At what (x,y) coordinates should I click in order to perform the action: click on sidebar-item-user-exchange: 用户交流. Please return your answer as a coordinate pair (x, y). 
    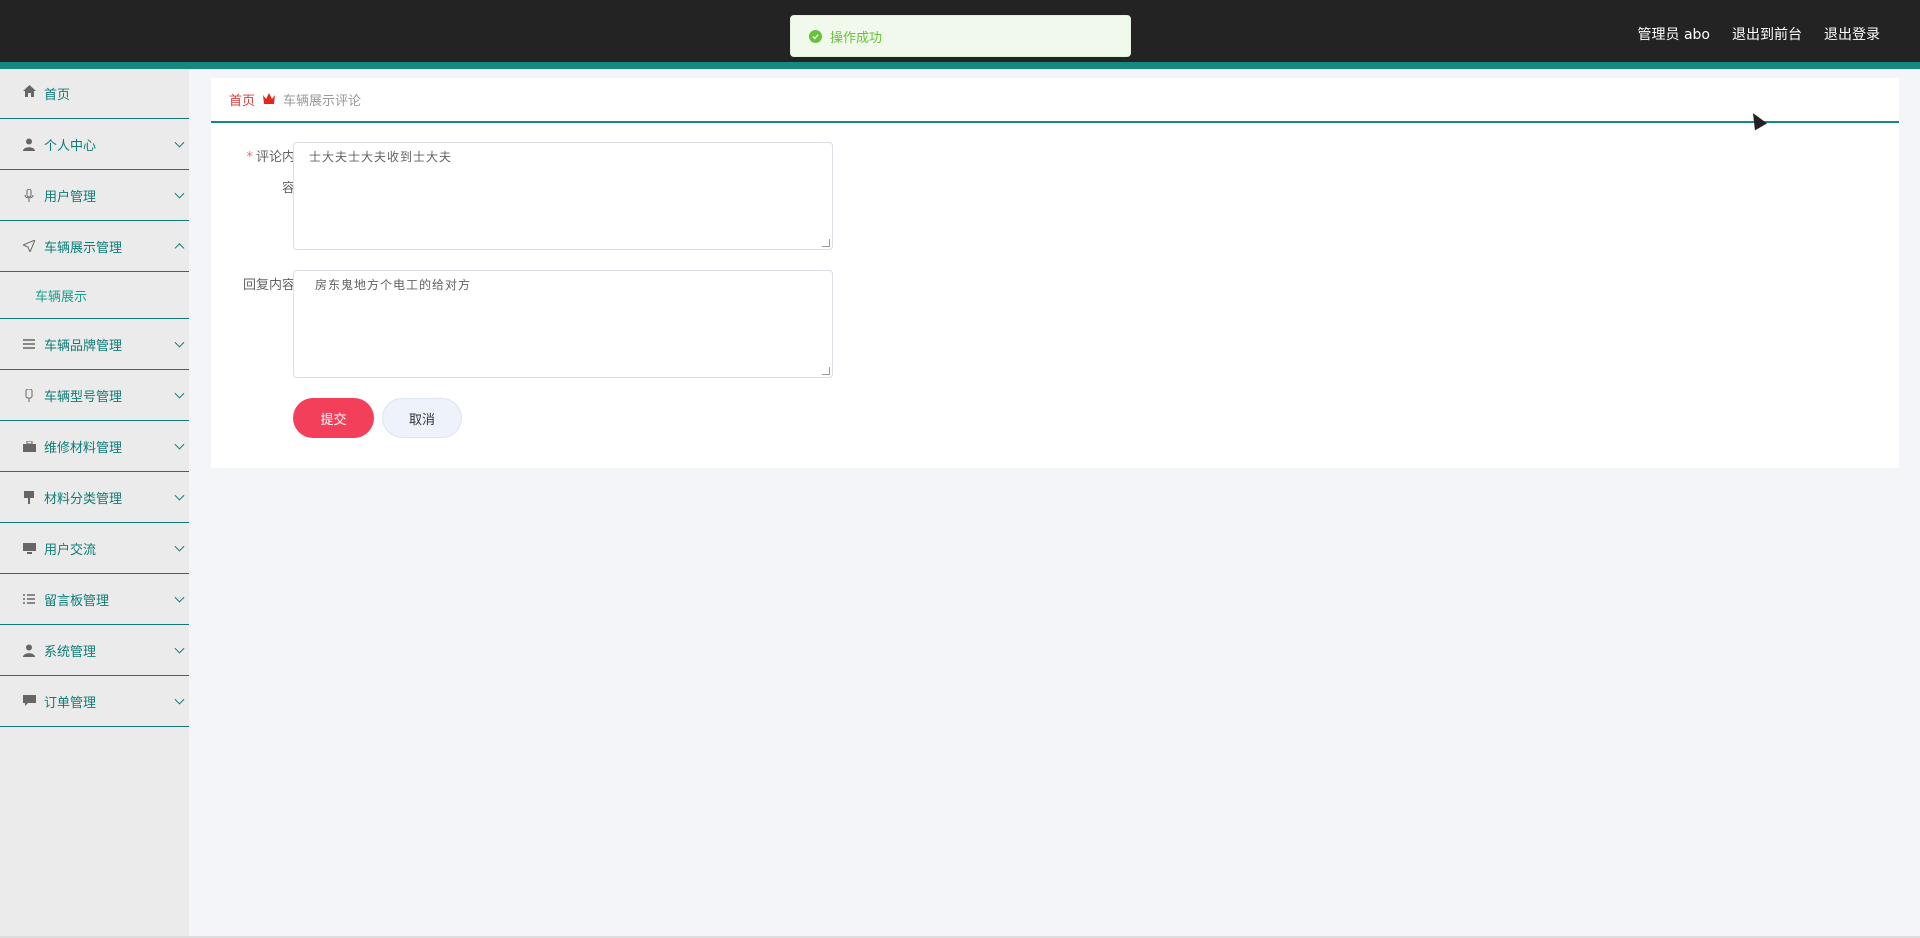
    Looking at the image, I should click on (94, 548).